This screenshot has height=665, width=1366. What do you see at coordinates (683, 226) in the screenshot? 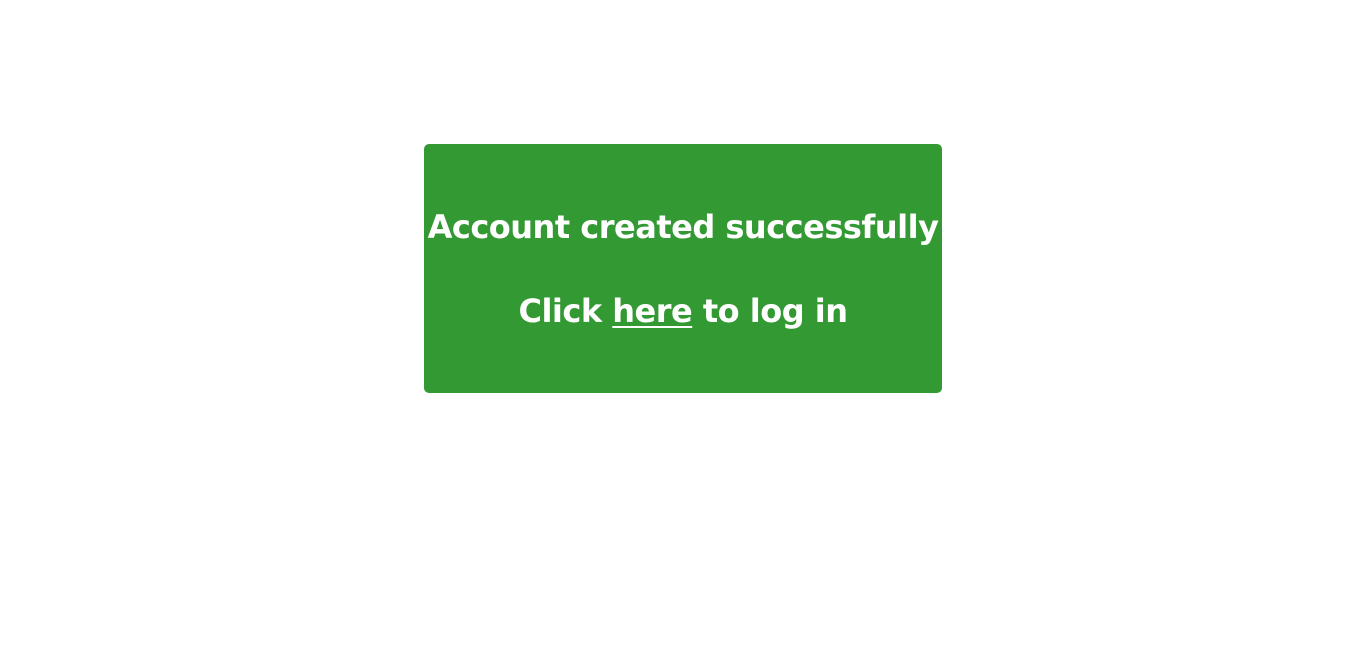
I see `success-title: Account created successfully` at bounding box center [683, 226].